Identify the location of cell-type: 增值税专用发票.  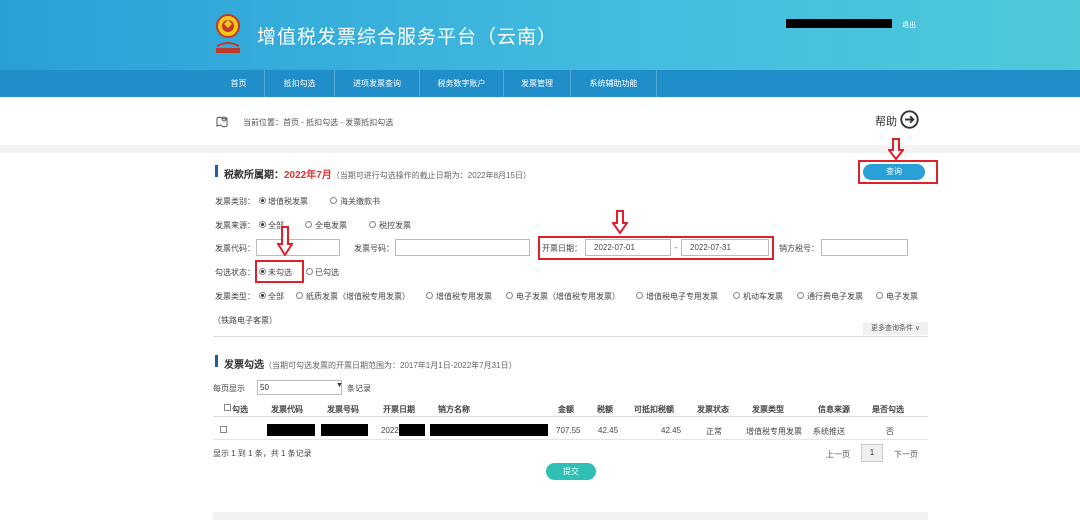
(774, 431).